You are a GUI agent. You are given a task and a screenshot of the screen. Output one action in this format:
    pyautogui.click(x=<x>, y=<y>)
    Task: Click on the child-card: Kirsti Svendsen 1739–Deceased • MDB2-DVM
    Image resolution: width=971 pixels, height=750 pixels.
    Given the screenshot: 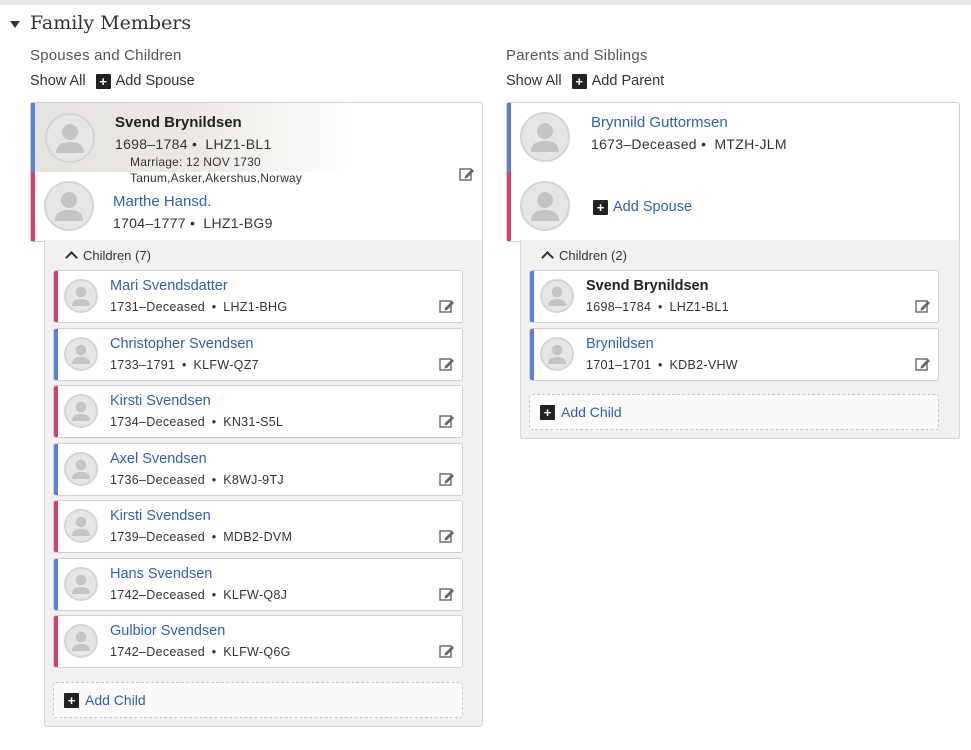 What is the action you would take?
    pyautogui.click(x=258, y=526)
    